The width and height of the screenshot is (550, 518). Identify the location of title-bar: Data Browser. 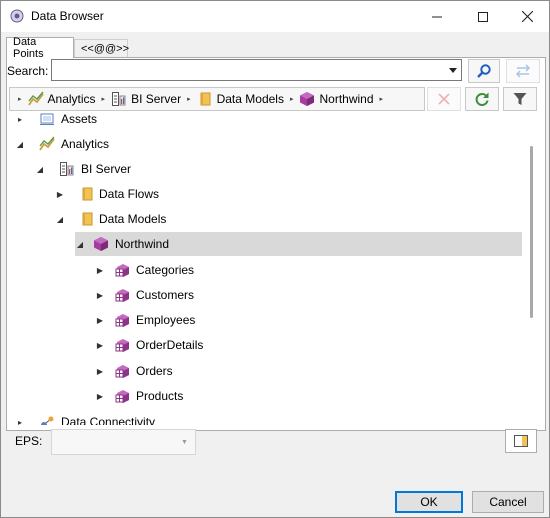
(275, 16).